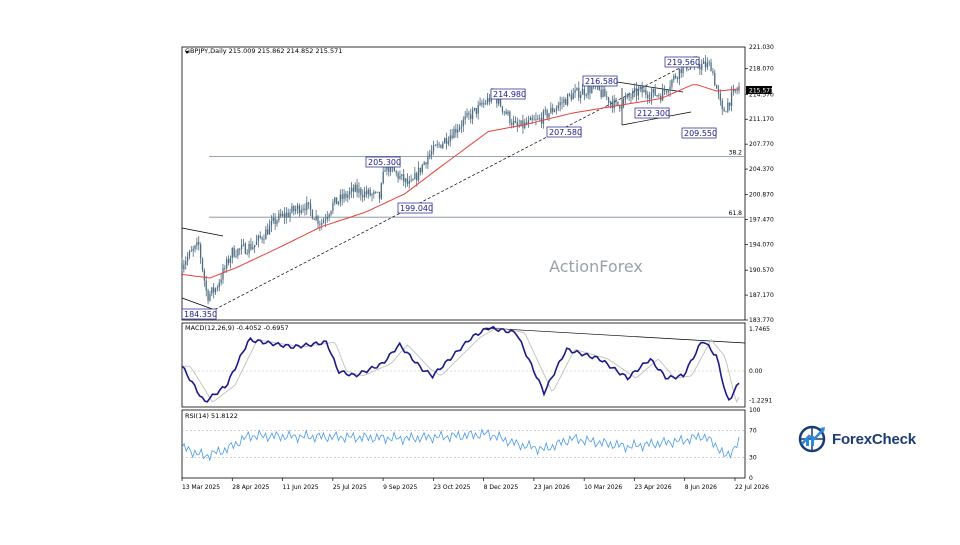  Describe the element at coordinates (463, 444) in the screenshot. I see `rsi-panel-frame` at that location.